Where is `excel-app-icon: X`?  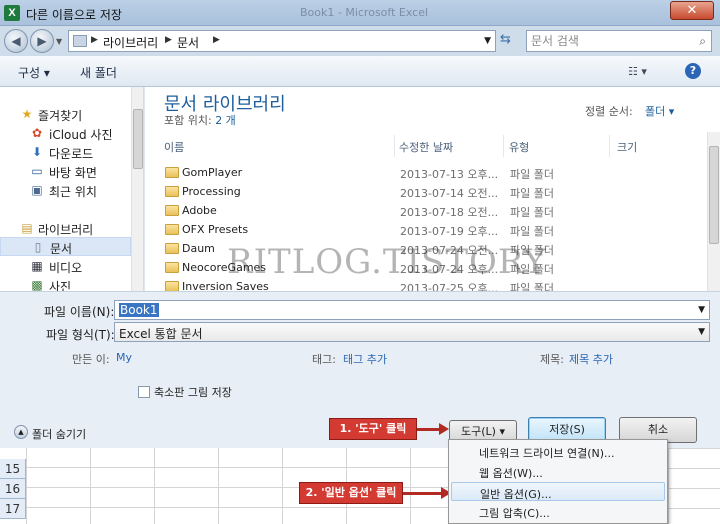
excel-app-icon: X is located at coordinates (12, 13).